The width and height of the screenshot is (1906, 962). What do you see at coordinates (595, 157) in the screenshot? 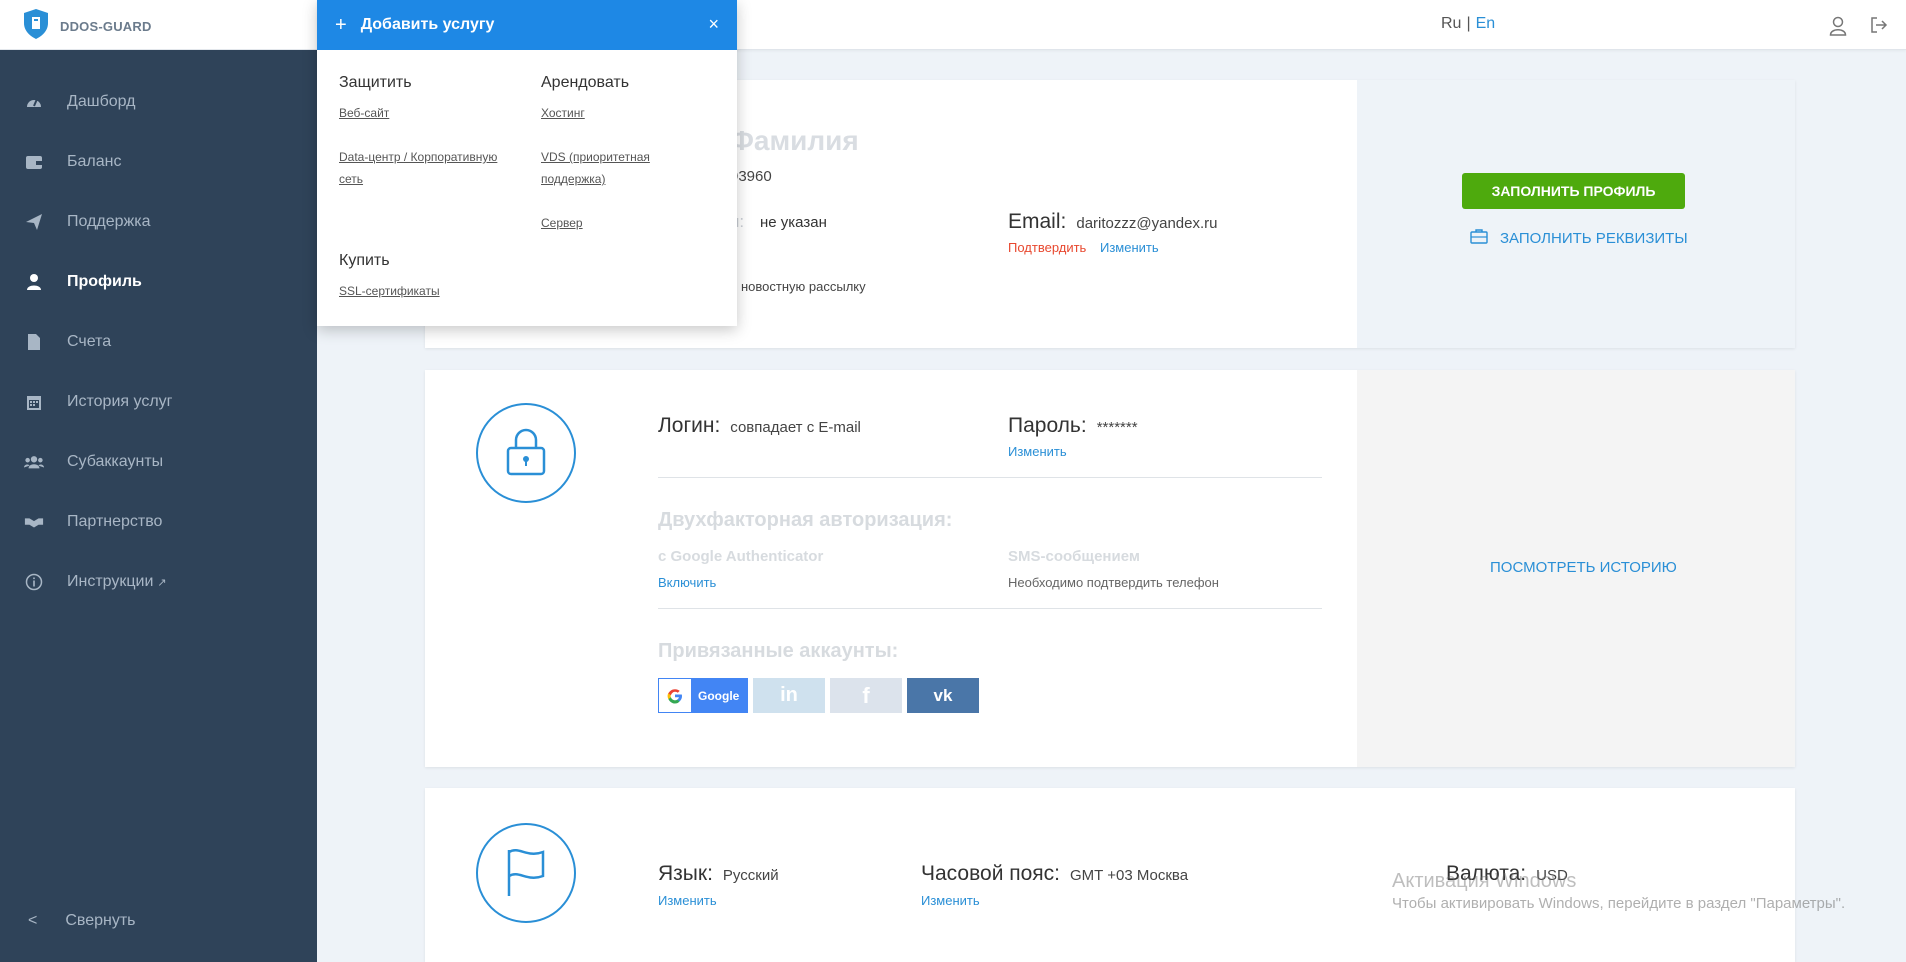
I see `rent-vds-link: VDS (приоритетная` at bounding box center [595, 157].